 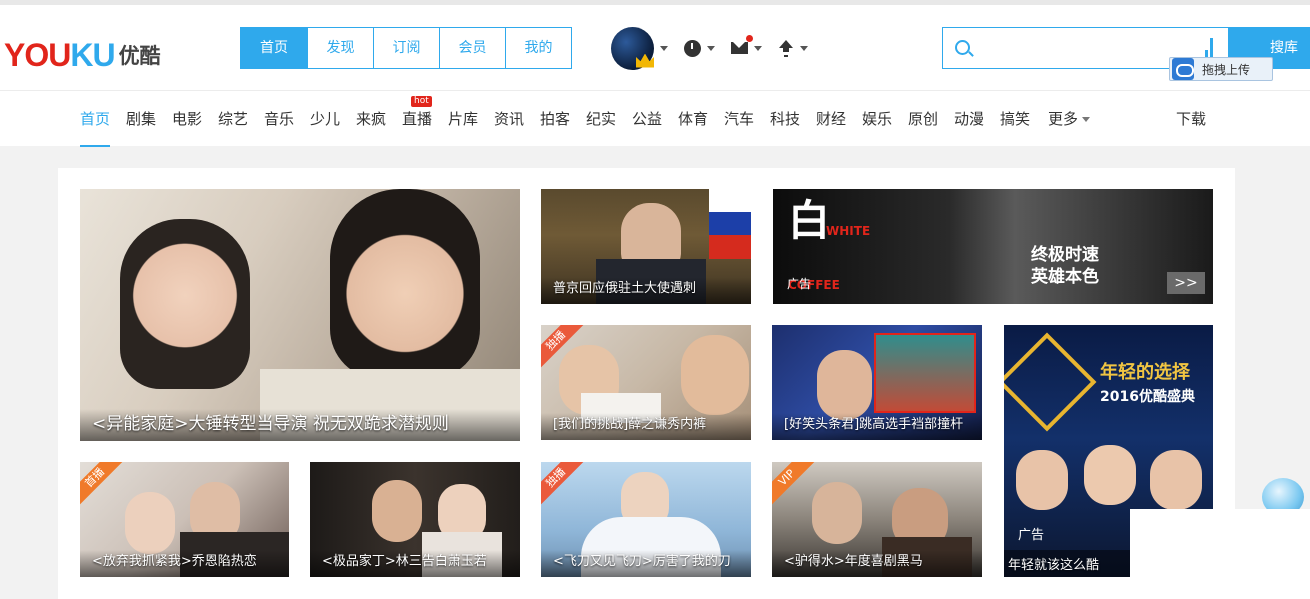 I want to click on message-menu, so click(x=746, y=44).